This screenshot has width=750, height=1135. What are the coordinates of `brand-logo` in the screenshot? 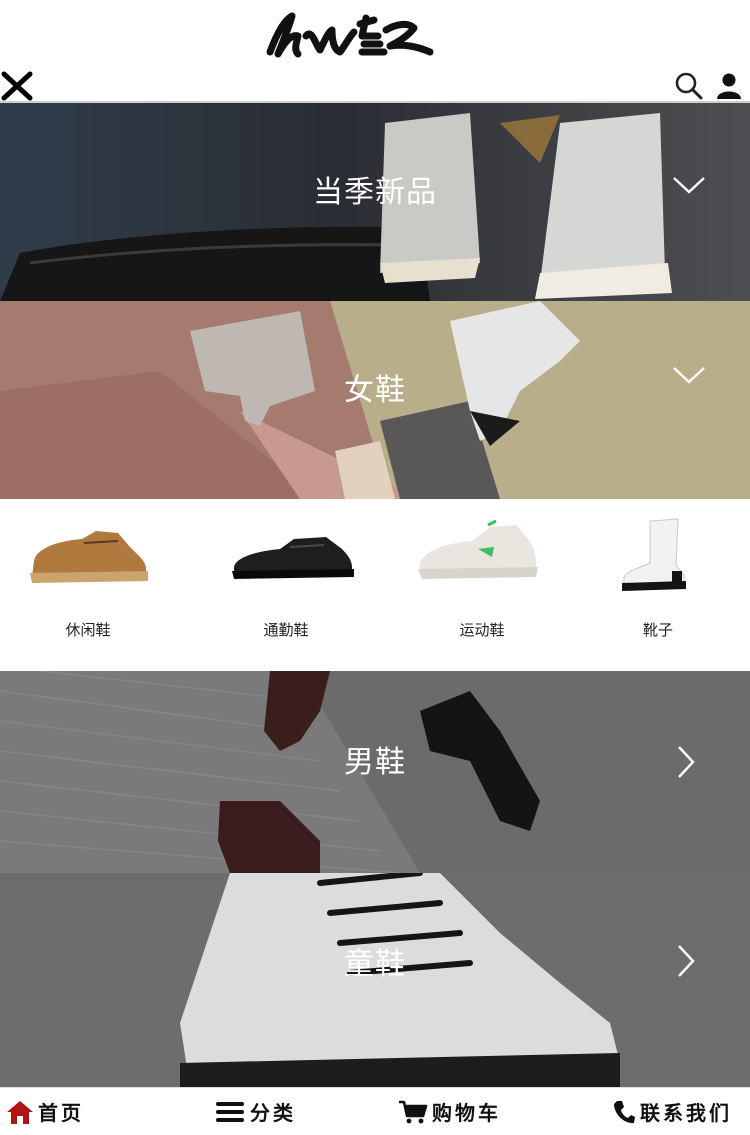 It's located at (349, 36).